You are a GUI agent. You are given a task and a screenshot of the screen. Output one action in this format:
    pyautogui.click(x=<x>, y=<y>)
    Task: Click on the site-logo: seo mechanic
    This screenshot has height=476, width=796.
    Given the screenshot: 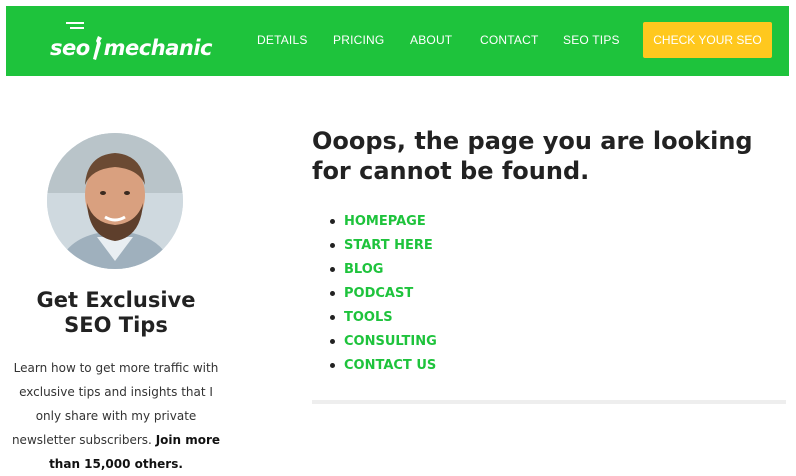 What is the action you would take?
    pyautogui.click(x=131, y=44)
    